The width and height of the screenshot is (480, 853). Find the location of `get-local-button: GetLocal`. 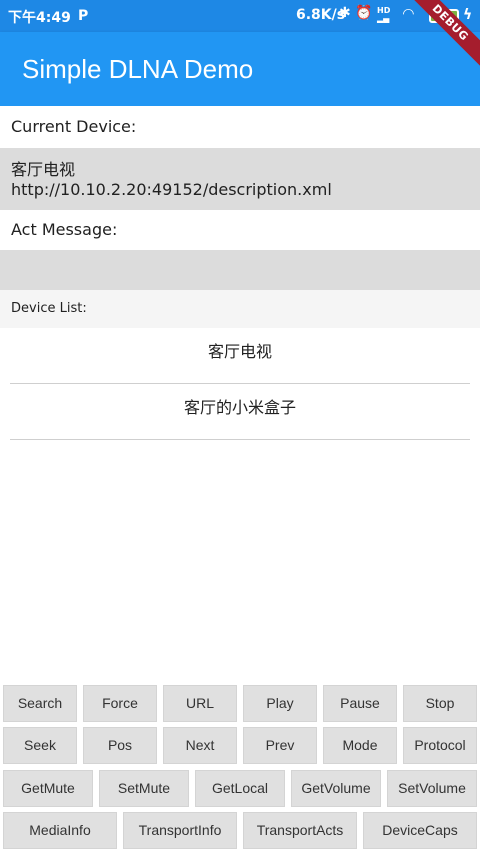

get-local-button: GetLocal is located at coordinates (240, 788).